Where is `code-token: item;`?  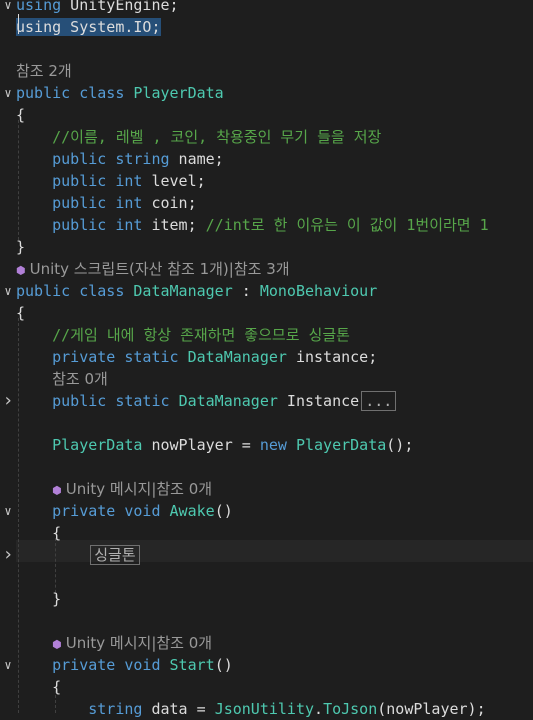 code-token: item; is located at coordinates (174, 225).